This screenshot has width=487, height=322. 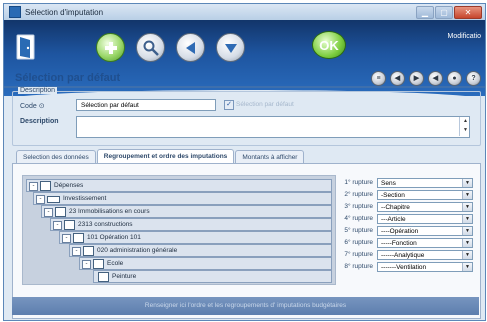 What do you see at coordinates (399, 243) in the screenshot?
I see `rupture-value: -----Fonction` at bounding box center [399, 243].